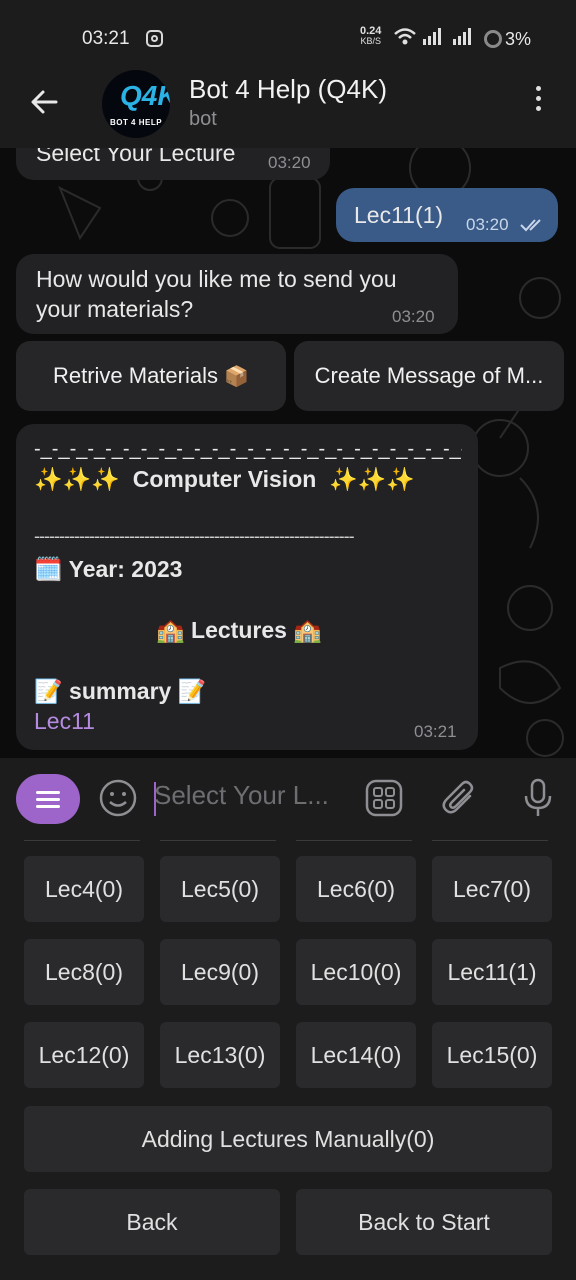 The width and height of the screenshot is (576, 1280). Describe the element at coordinates (155, 799) in the screenshot. I see `text-cursor` at that location.